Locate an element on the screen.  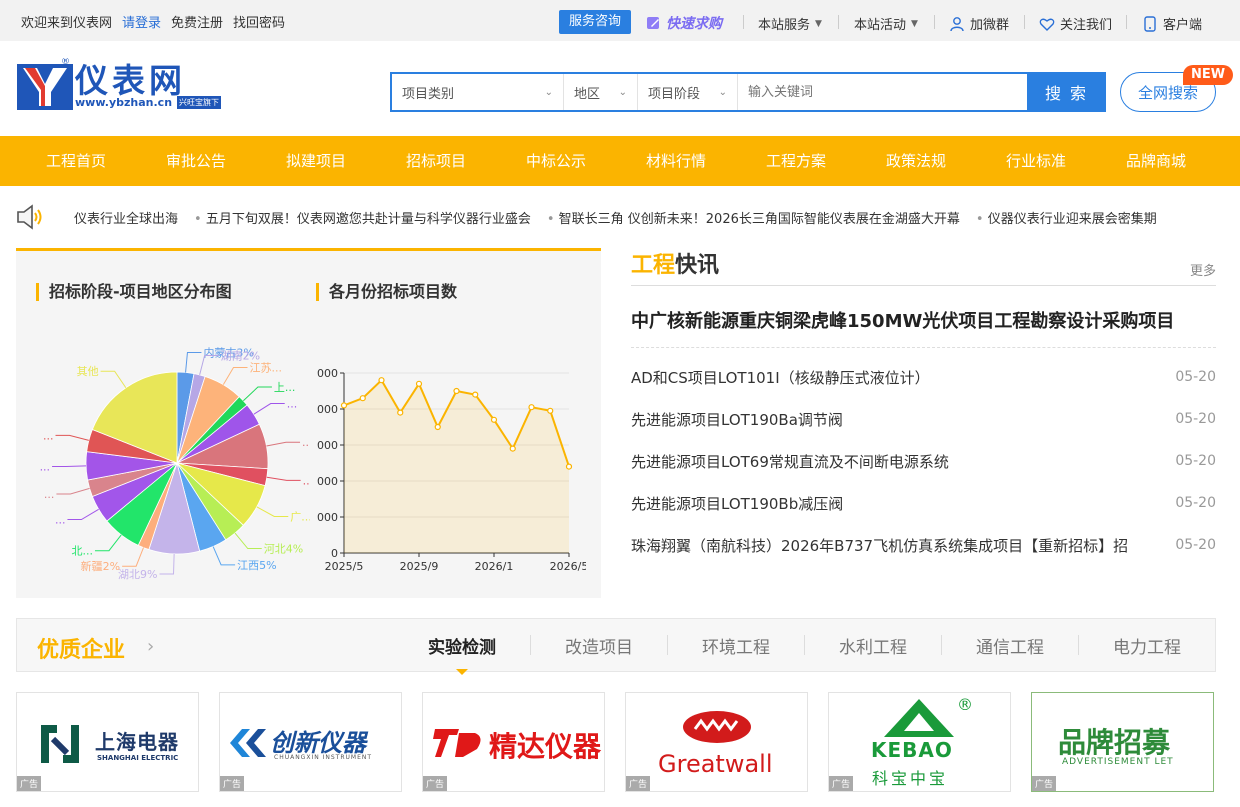
tab-power: 电力工程 is located at coordinates (1147, 645).